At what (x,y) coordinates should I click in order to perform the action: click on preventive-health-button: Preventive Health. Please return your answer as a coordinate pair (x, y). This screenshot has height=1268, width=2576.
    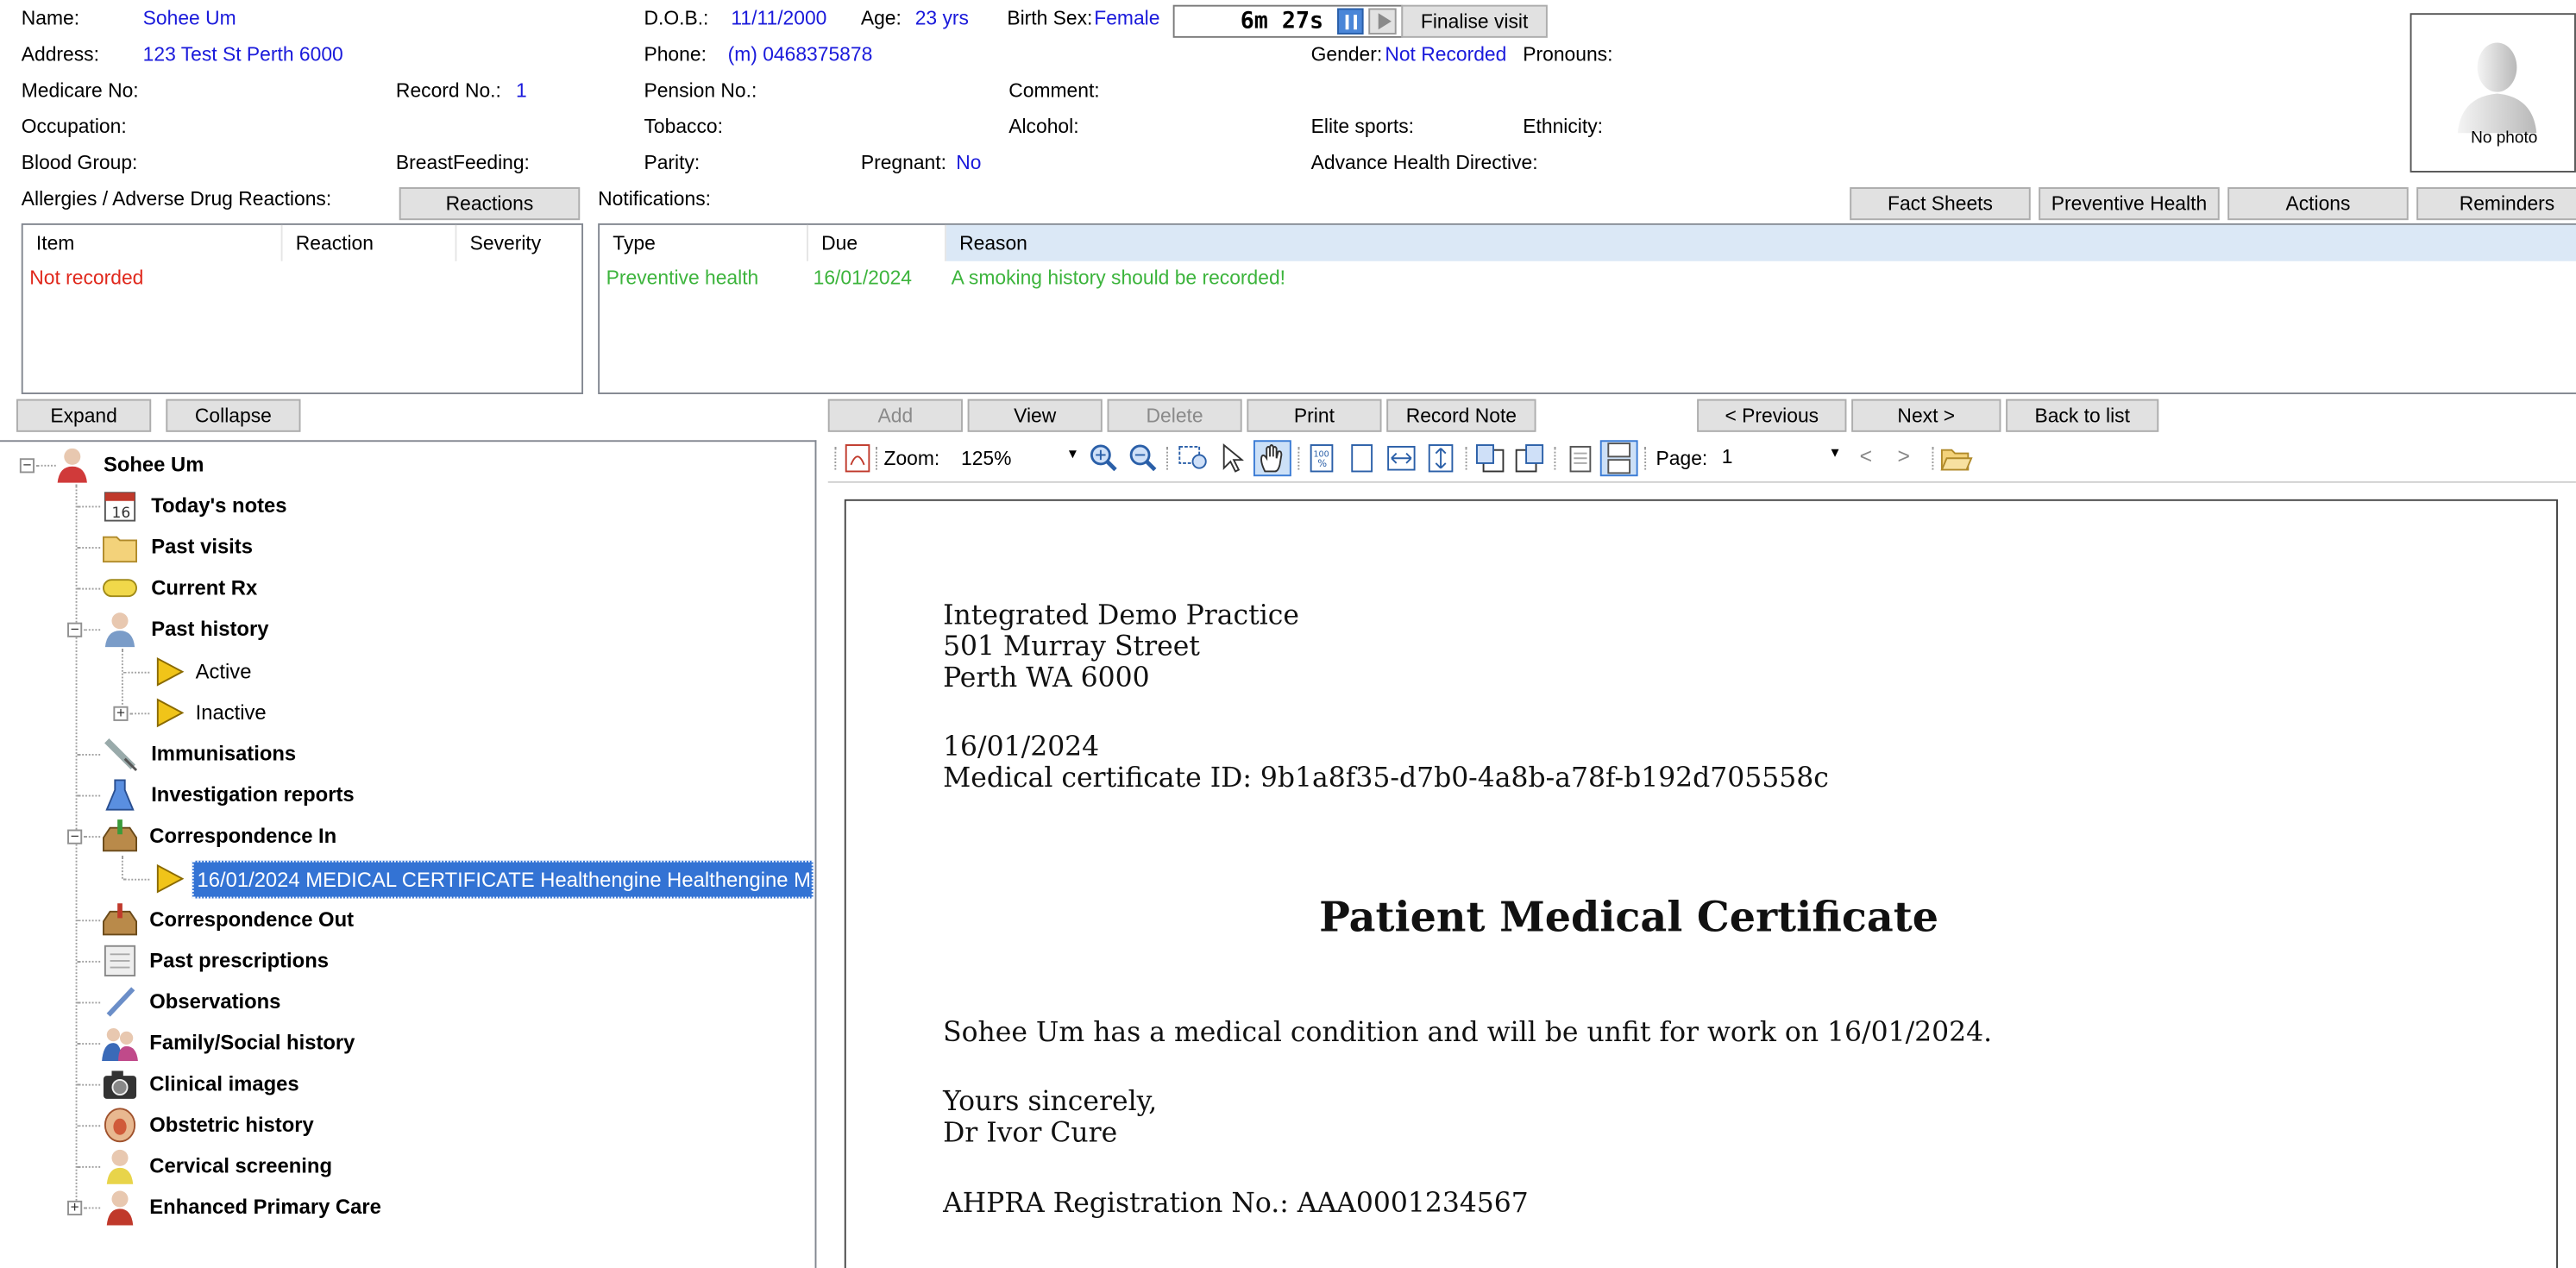
    Looking at the image, I should click on (2129, 204).